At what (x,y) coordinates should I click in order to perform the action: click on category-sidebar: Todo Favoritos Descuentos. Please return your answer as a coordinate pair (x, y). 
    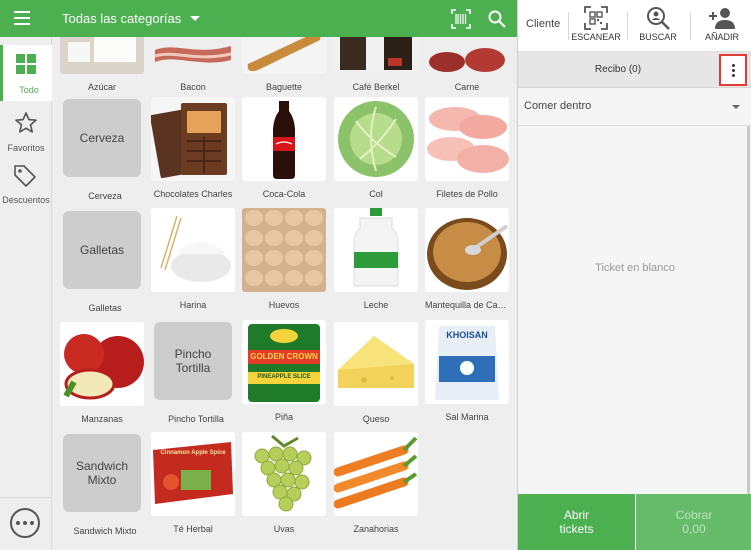
    Looking at the image, I should click on (26, 293).